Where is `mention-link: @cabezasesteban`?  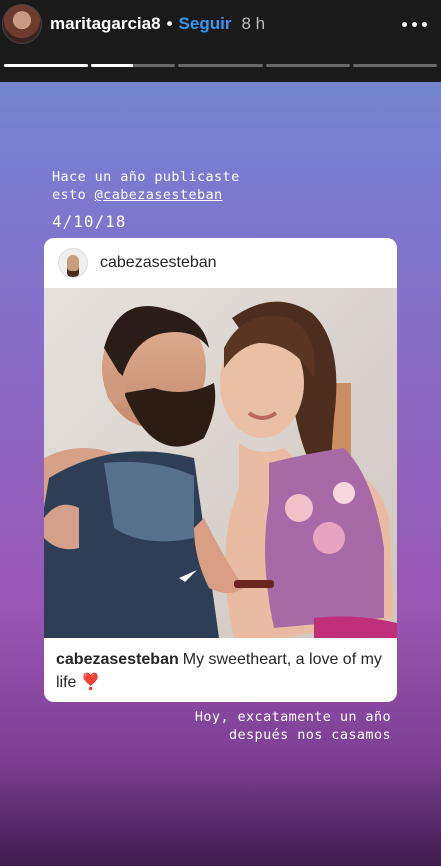 mention-link: @cabezasesteban is located at coordinates (159, 195).